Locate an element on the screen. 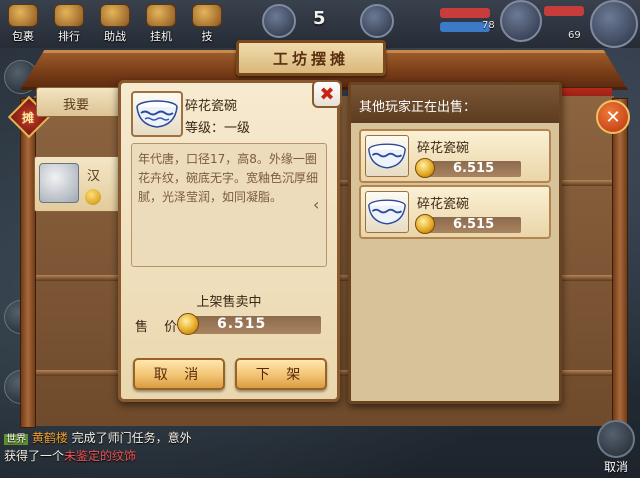 The image size is (640, 478). bag-icon is located at coordinates (23, 15).